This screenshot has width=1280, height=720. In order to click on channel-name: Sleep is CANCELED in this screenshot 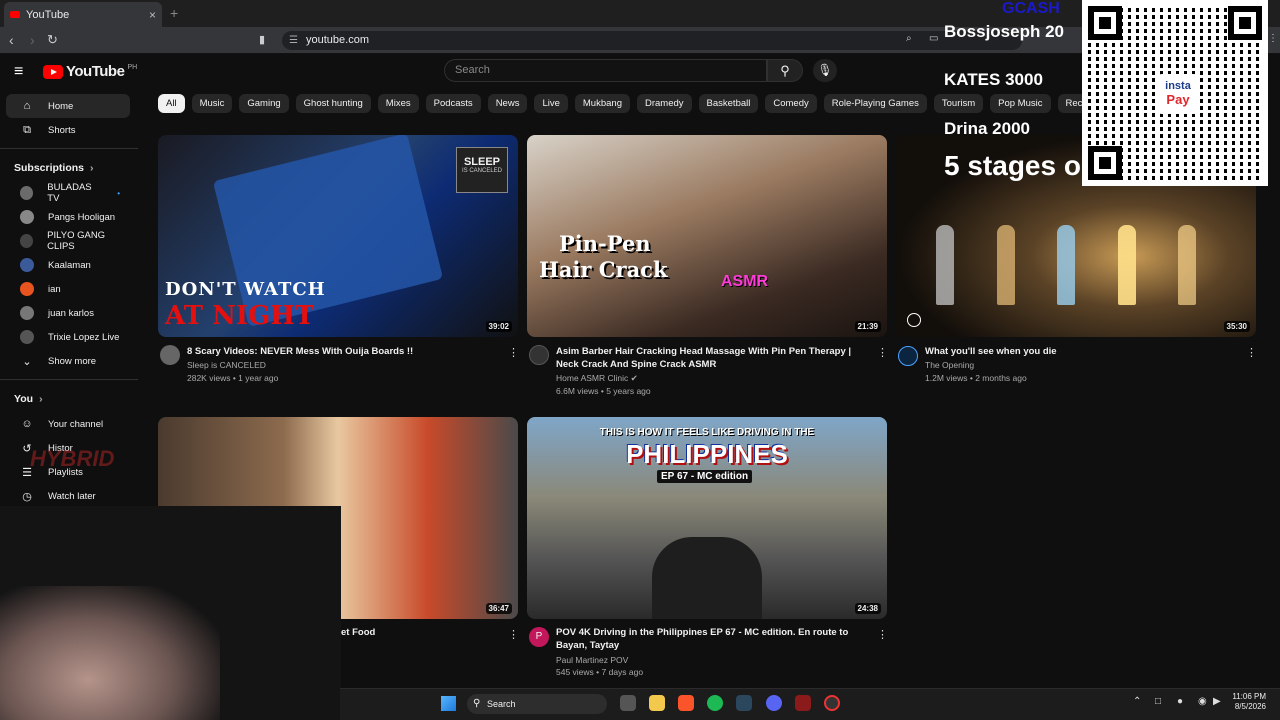, I will do `click(226, 365)`.